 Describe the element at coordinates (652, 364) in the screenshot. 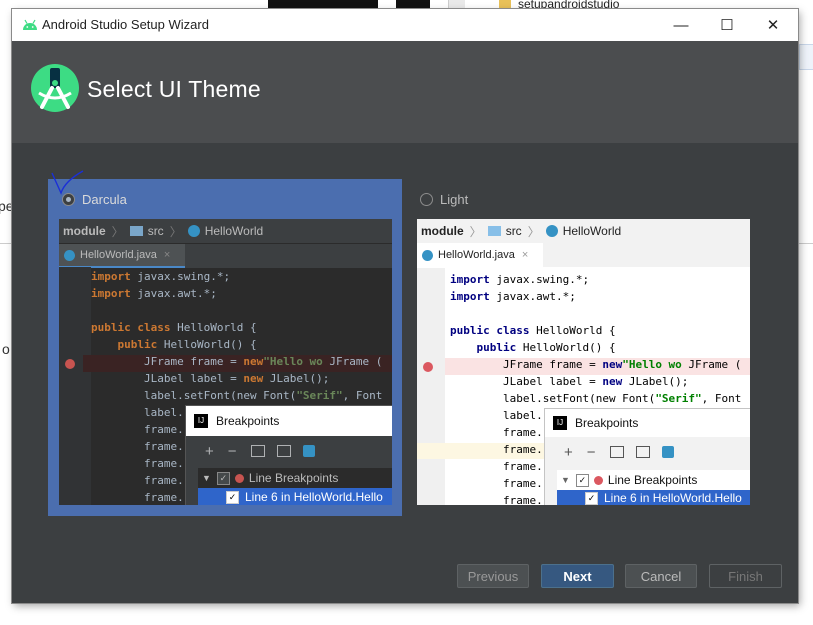

I see `code-string: "Hello wo` at that location.